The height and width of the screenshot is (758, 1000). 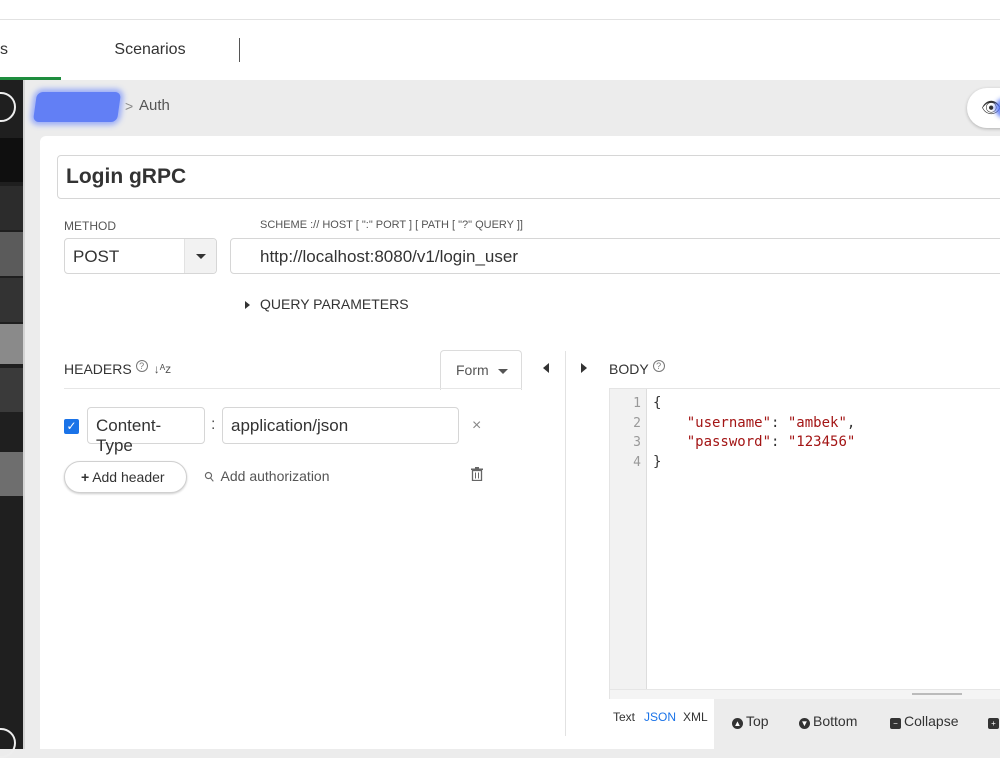 I want to click on editor-toolbar: ▲ Top ▼ Bottom − Collapse +, so click(x=857, y=724).